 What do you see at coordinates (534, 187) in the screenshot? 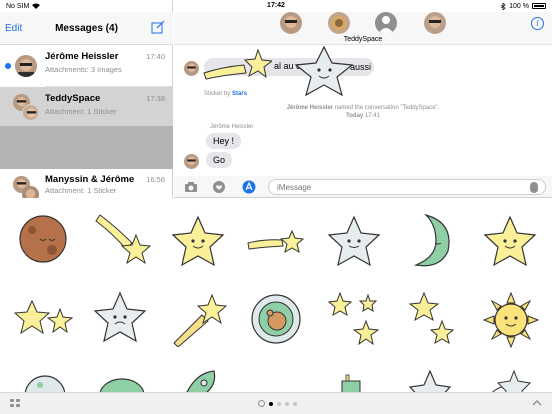
I see `microphone-icon` at bounding box center [534, 187].